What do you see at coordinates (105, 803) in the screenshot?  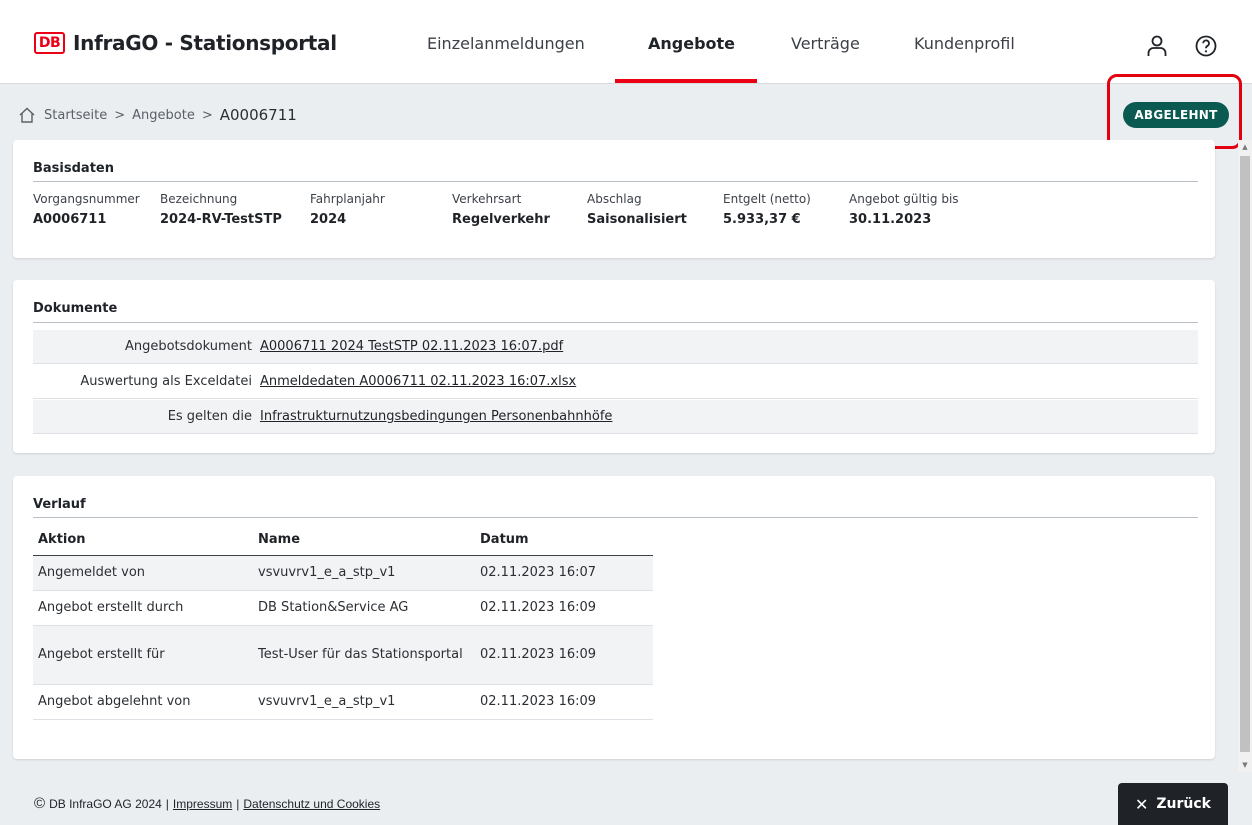 I see `copyright-text: DB InfraGO AG 2024` at bounding box center [105, 803].